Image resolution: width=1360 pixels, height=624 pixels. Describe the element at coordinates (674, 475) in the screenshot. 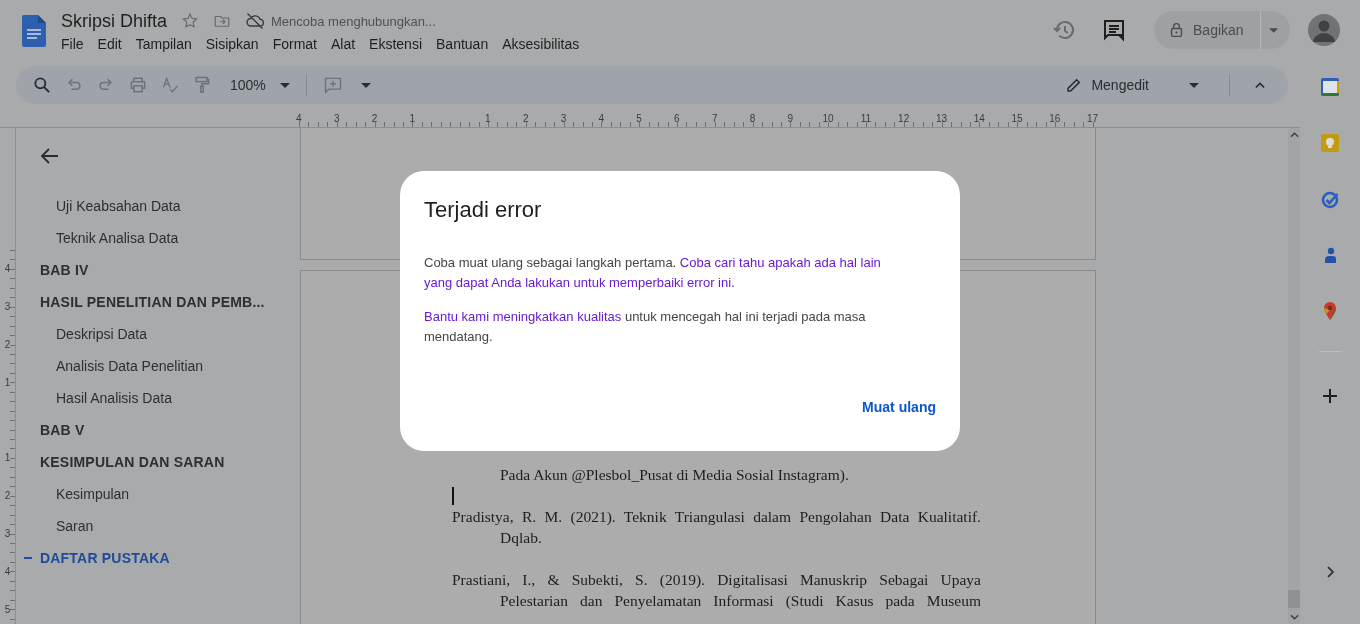

I see `reference-line: Pada Akun @Plesbol_Pusat di Media Sosial Instagram).` at that location.